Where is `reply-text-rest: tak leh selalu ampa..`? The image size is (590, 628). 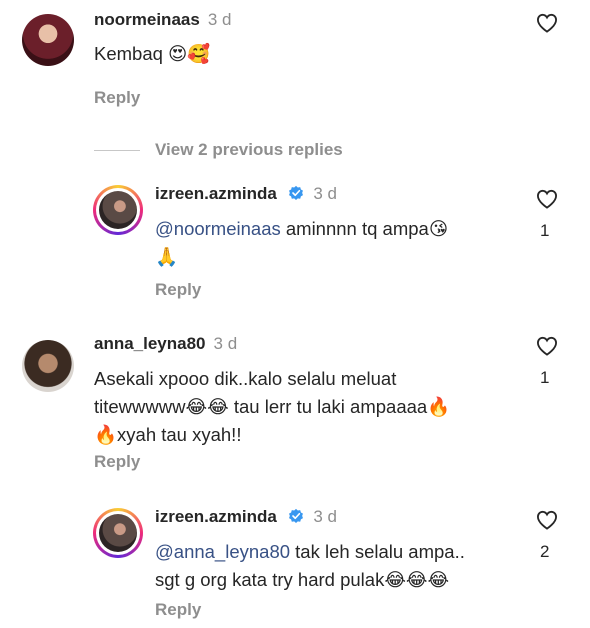 reply-text-rest: tak leh selalu ampa.. is located at coordinates (377, 551).